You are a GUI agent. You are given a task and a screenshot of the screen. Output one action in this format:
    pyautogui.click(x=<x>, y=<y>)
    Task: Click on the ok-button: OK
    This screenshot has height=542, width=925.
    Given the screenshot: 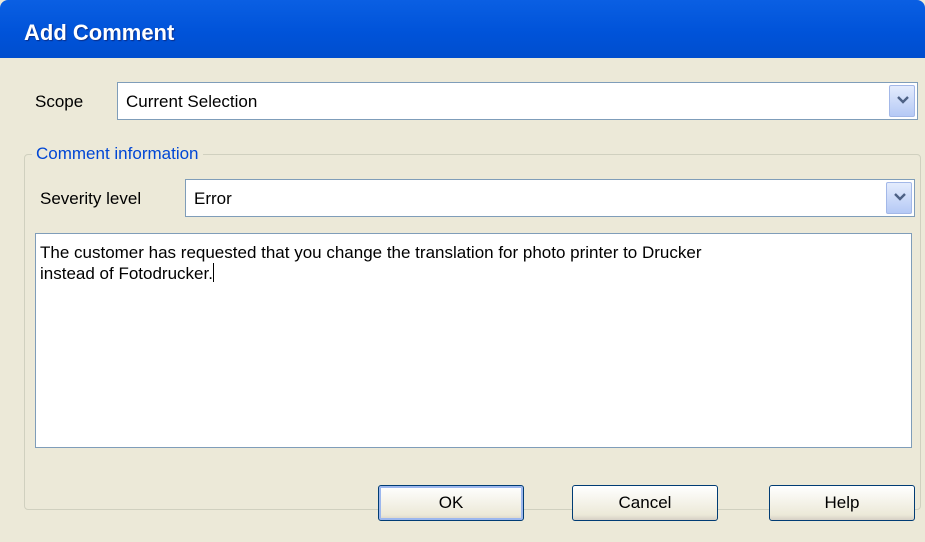 What is the action you would take?
    pyautogui.click(x=451, y=503)
    